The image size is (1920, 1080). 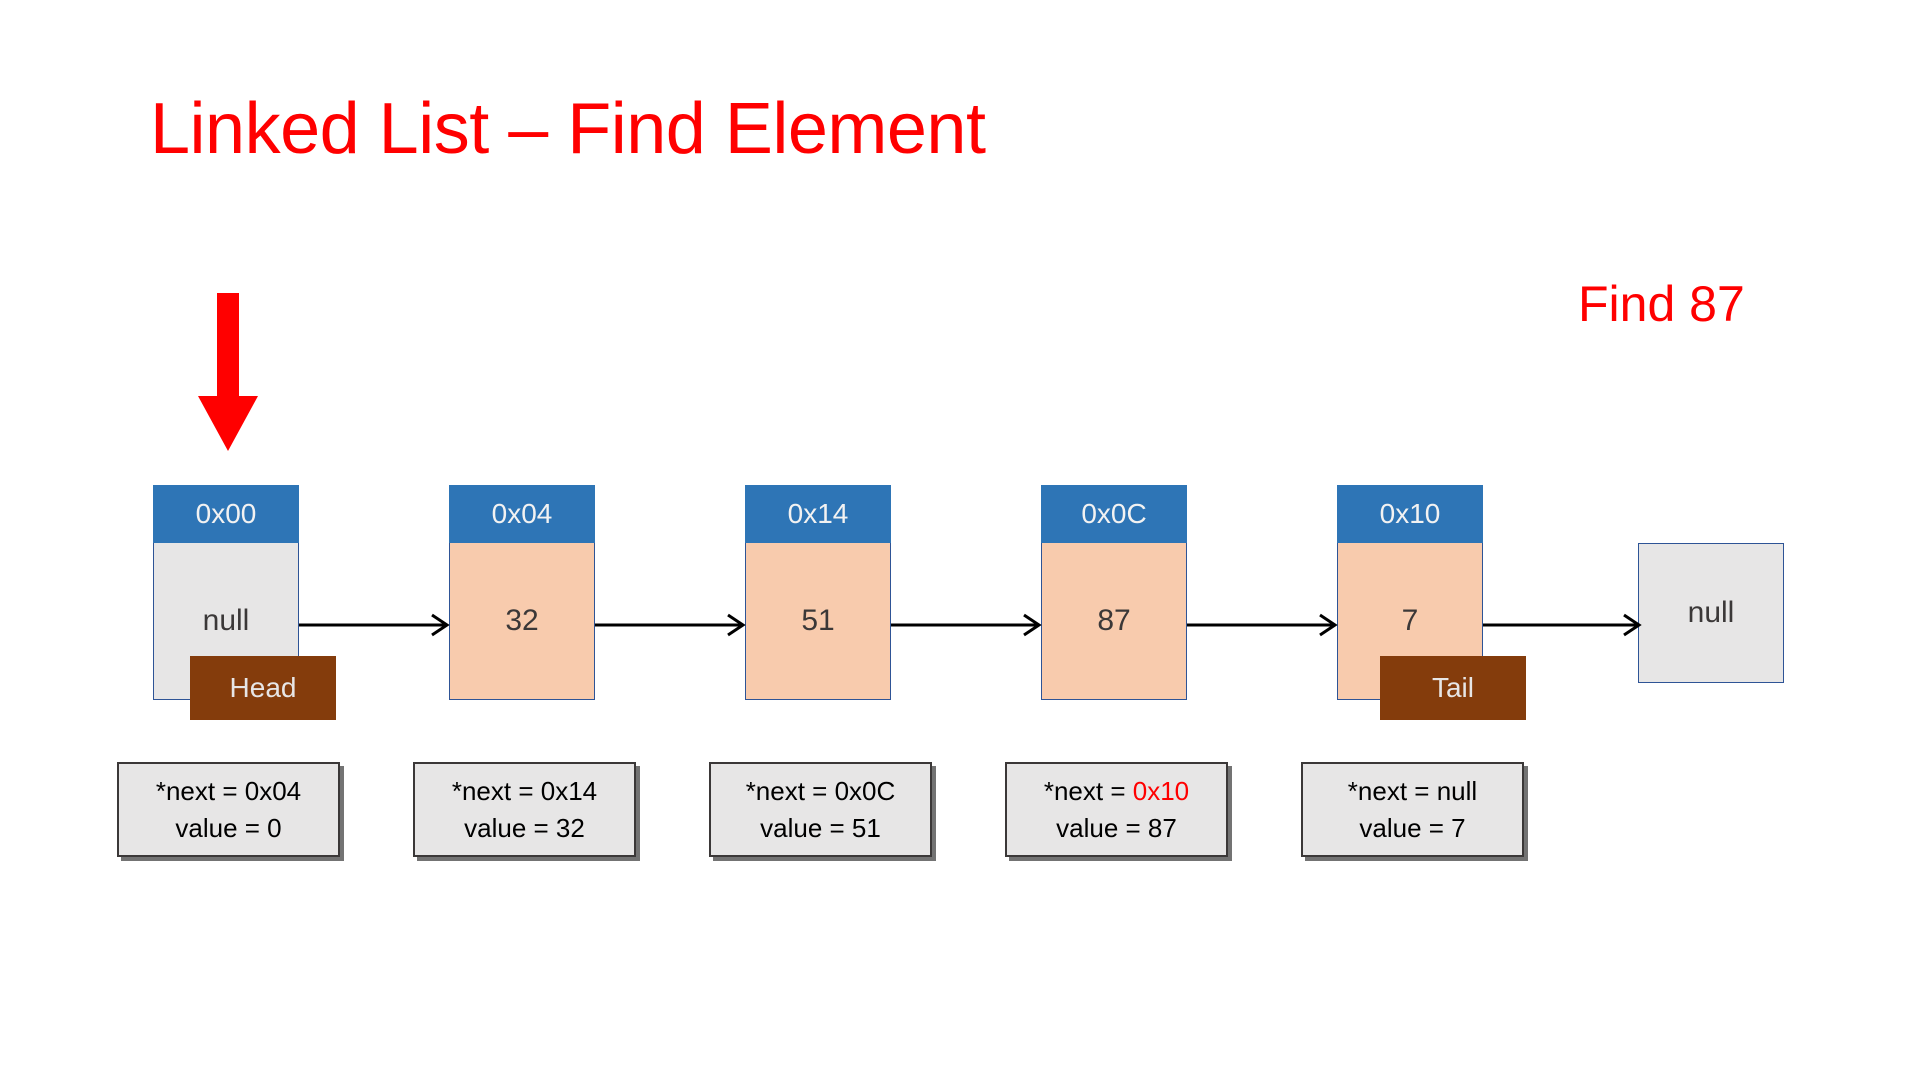 What do you see at coordinates (1412, 827) in the screenshot?
I see `node-info-value: value = 7` at bounding box center [1412, 827].